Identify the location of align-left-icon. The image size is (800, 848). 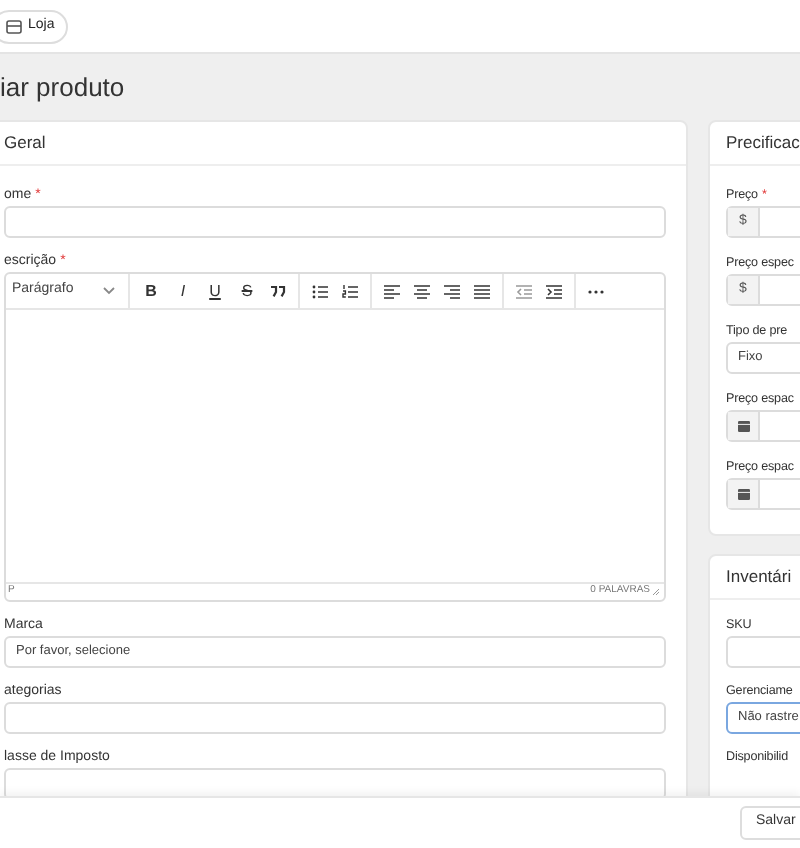
(392, 291).